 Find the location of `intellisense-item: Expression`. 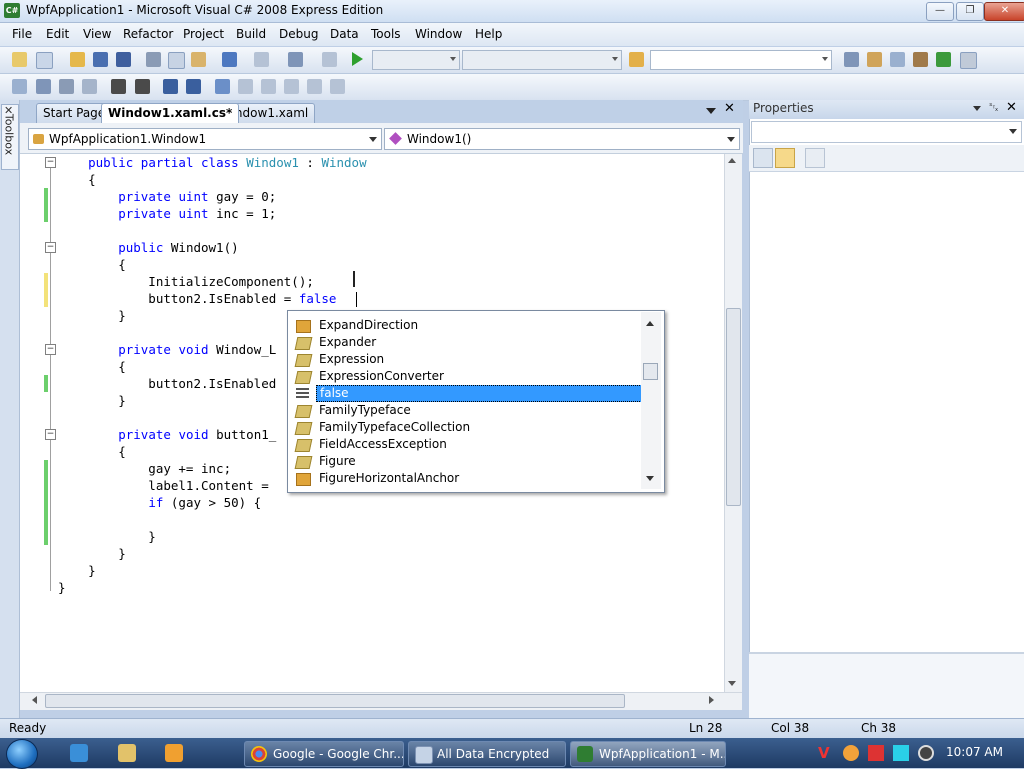

intellisense-item: Expression is located at coordinates (467, 359).